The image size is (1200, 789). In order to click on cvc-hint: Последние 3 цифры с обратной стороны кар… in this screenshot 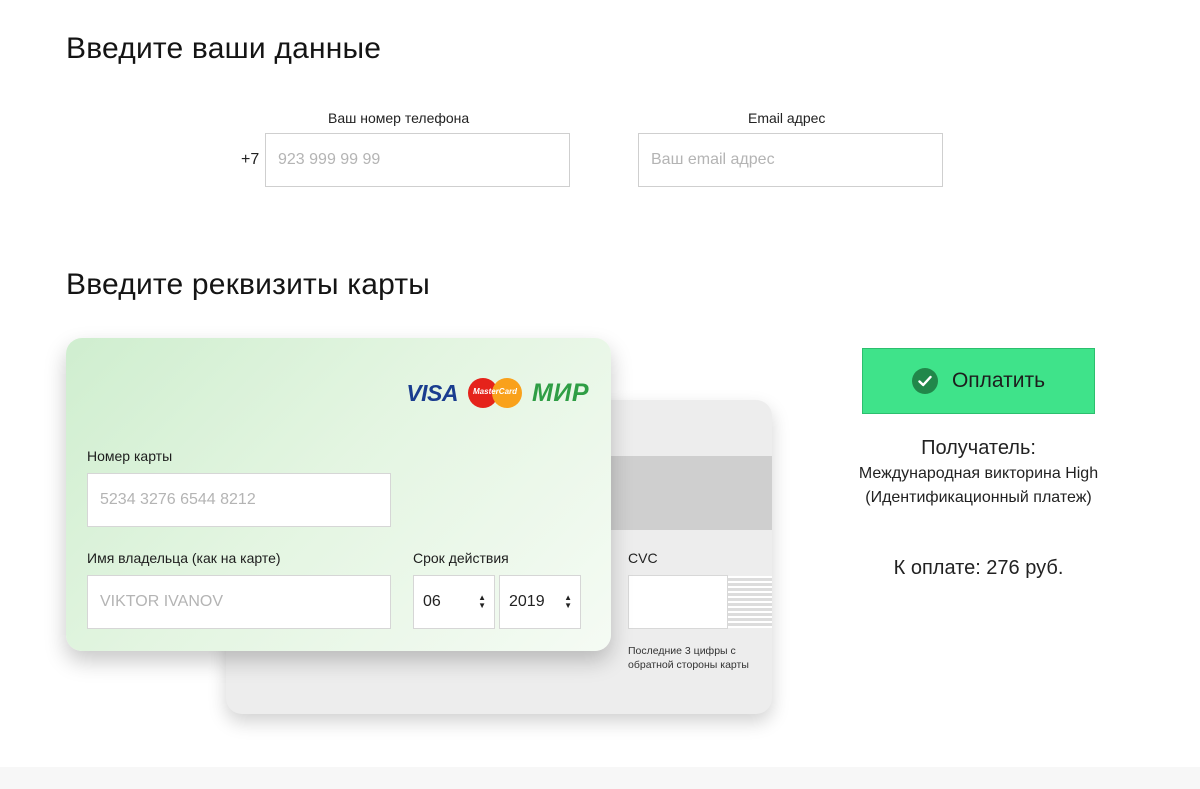, I will do `click(688, 658)`.